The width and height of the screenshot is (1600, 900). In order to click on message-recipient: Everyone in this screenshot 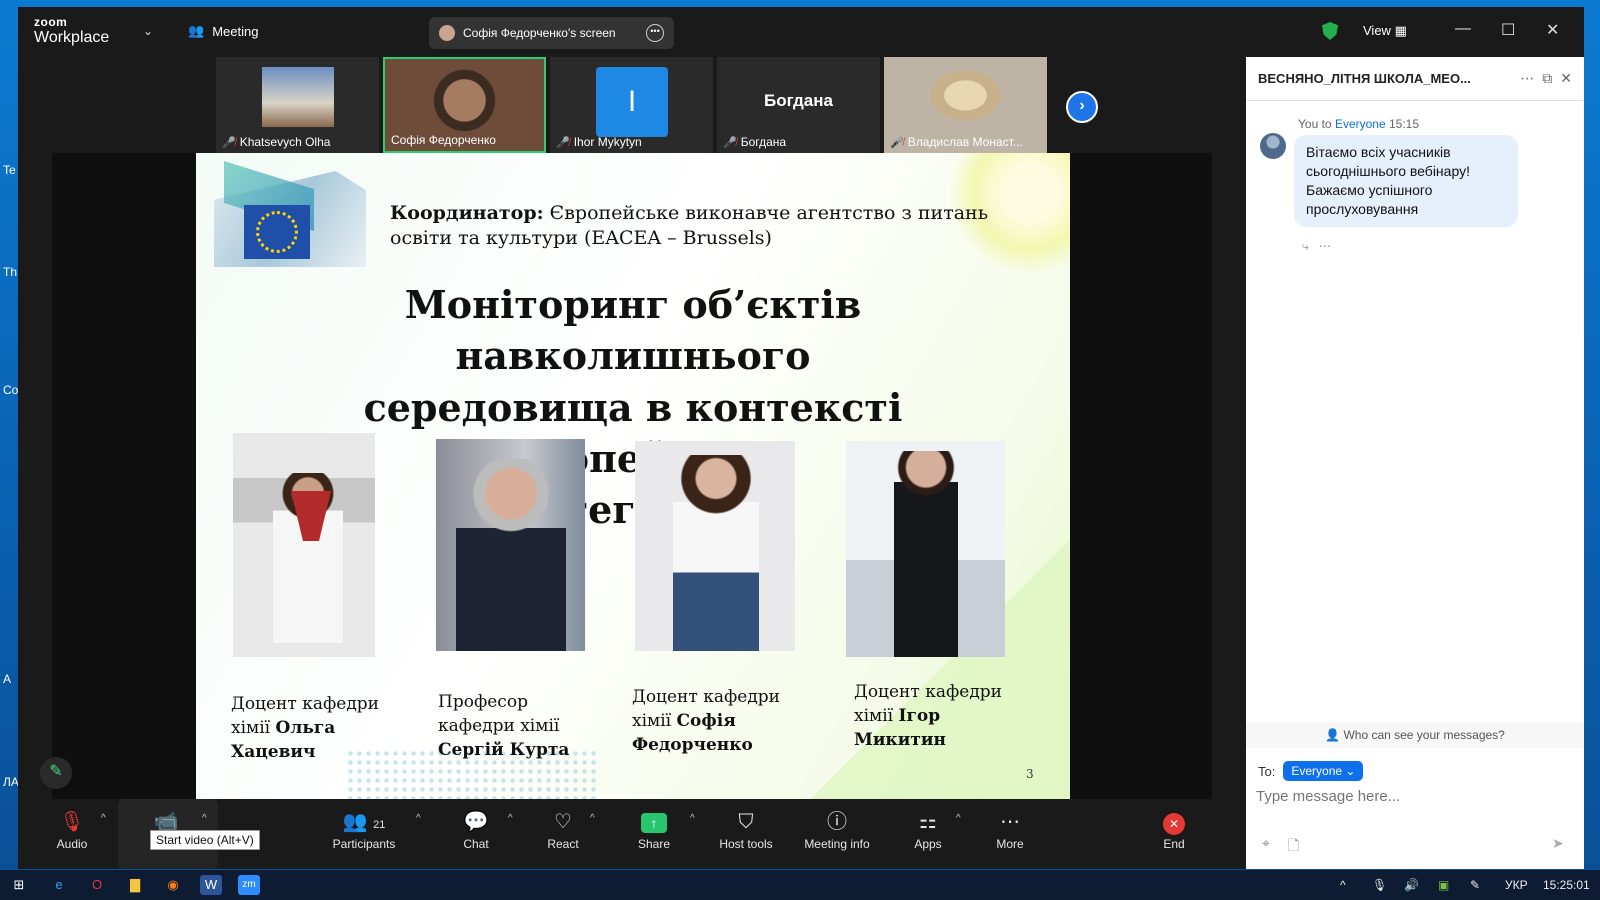, I will do `click(1360, 124)`.